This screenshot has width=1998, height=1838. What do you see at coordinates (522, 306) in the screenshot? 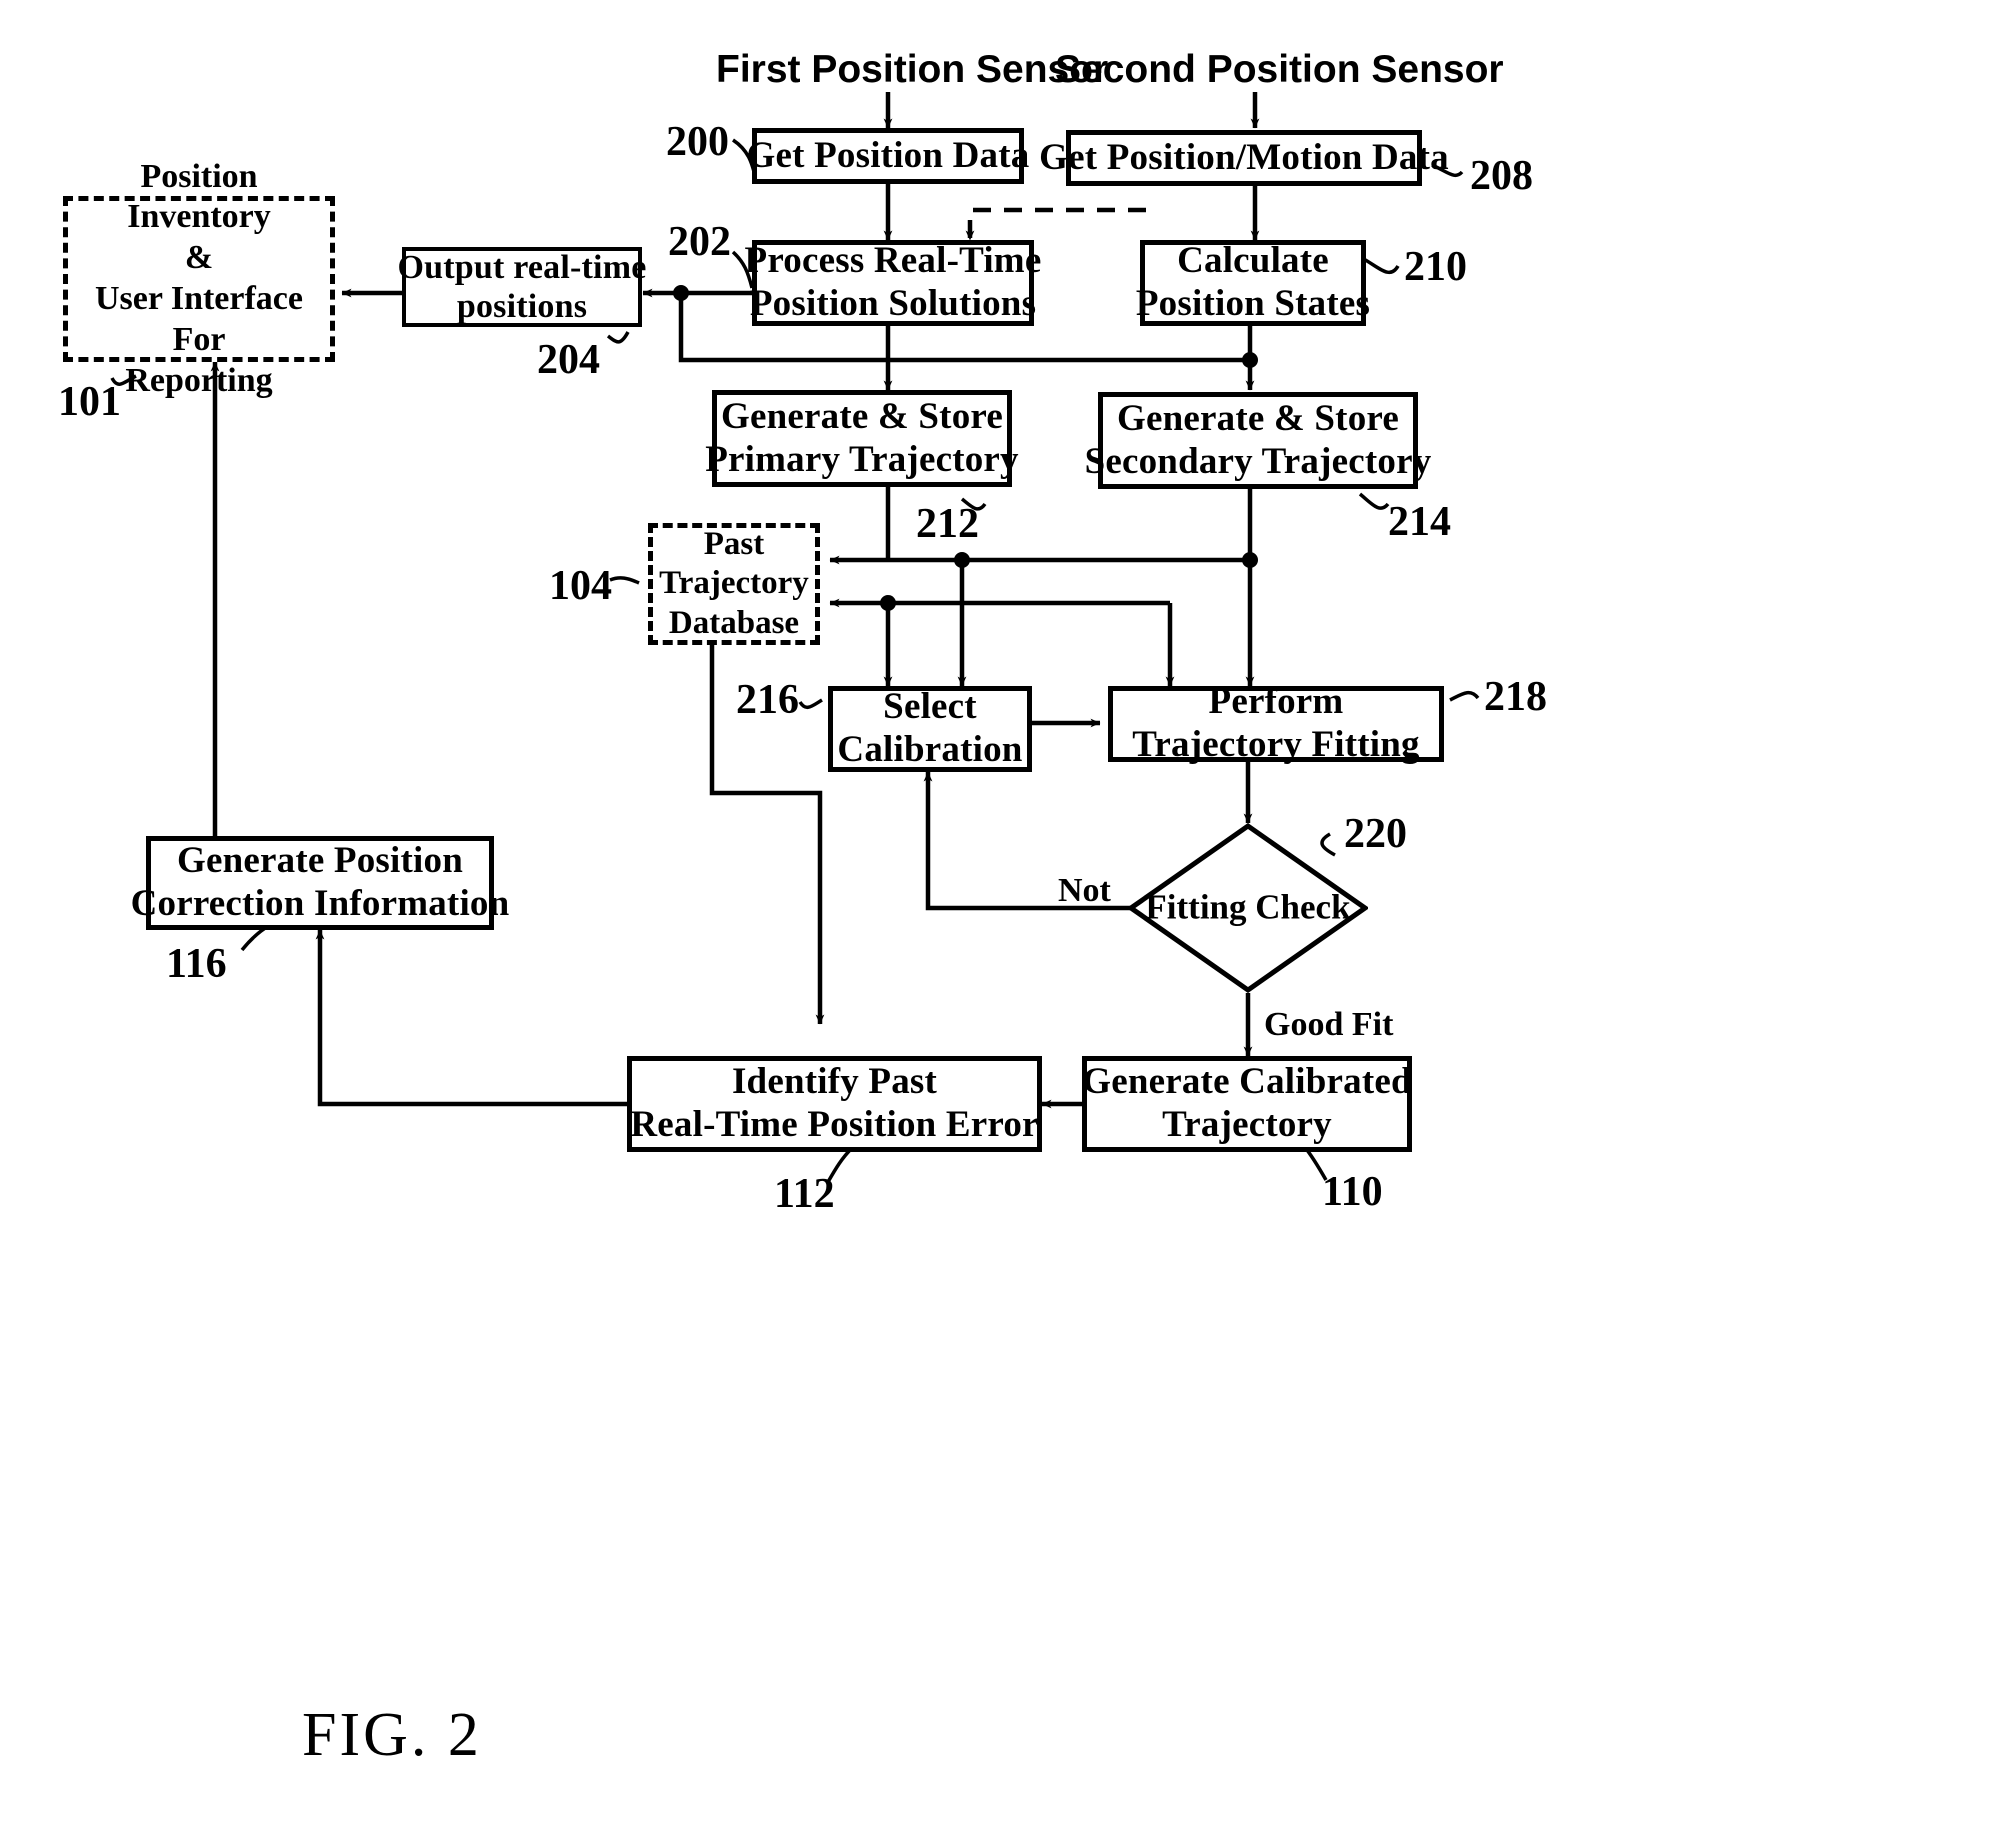
I see `node-output-real-time-positions-line-1: positions` at bounding box center [522, 306].